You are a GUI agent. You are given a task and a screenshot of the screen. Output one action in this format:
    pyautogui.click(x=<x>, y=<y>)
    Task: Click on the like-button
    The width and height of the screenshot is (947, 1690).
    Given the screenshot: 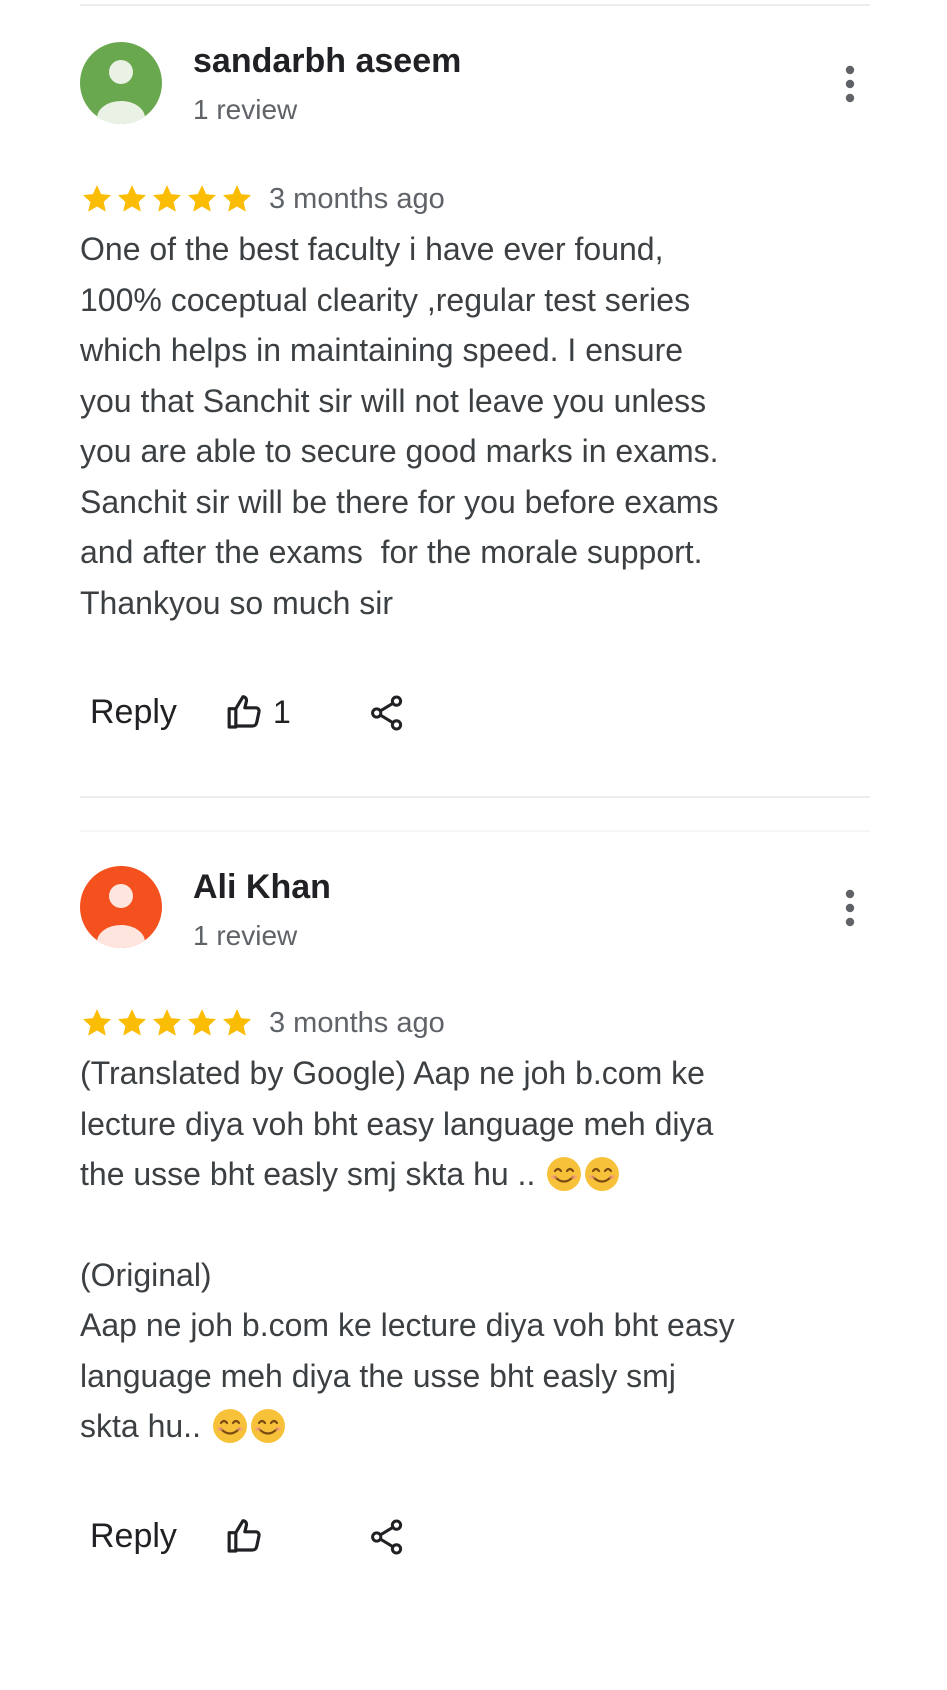 What is the action you would take?
    pyautogui.click(x=249, y=1536)
    